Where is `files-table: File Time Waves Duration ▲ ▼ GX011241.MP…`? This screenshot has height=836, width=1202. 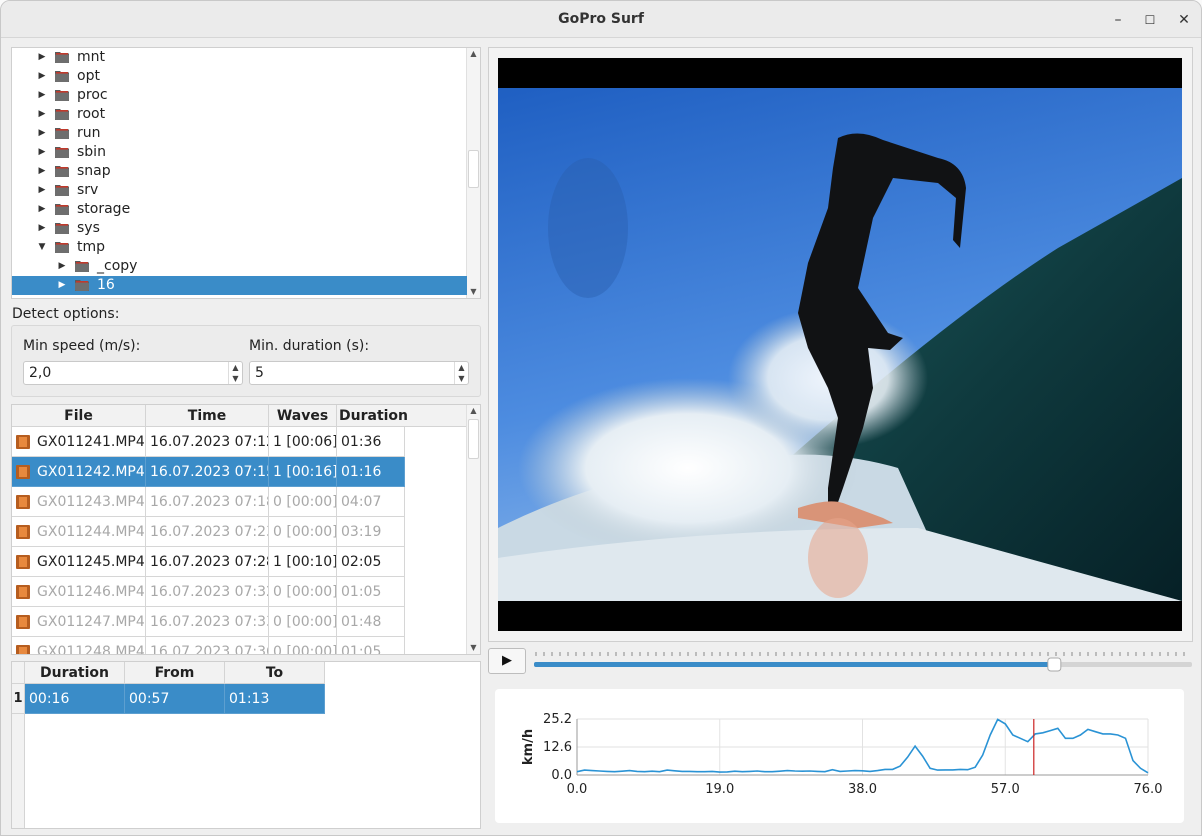 files-table: File Time Waves Duration ▲ ▼ GX011241.MP… is located at coordinates (246, 529).